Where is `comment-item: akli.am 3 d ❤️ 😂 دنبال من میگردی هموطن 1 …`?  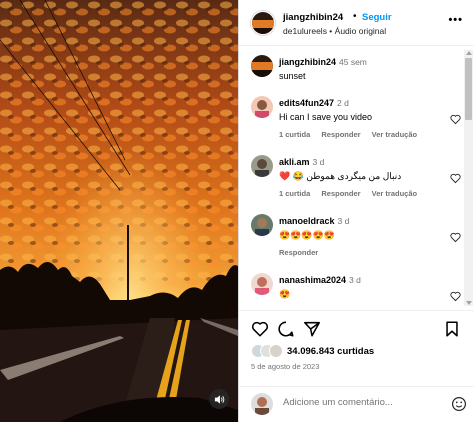 comment-item: akli.am 3 d ❤️ 😂 دنبال من میگردی هموطن 1 … is located at coordinates (356, 178).